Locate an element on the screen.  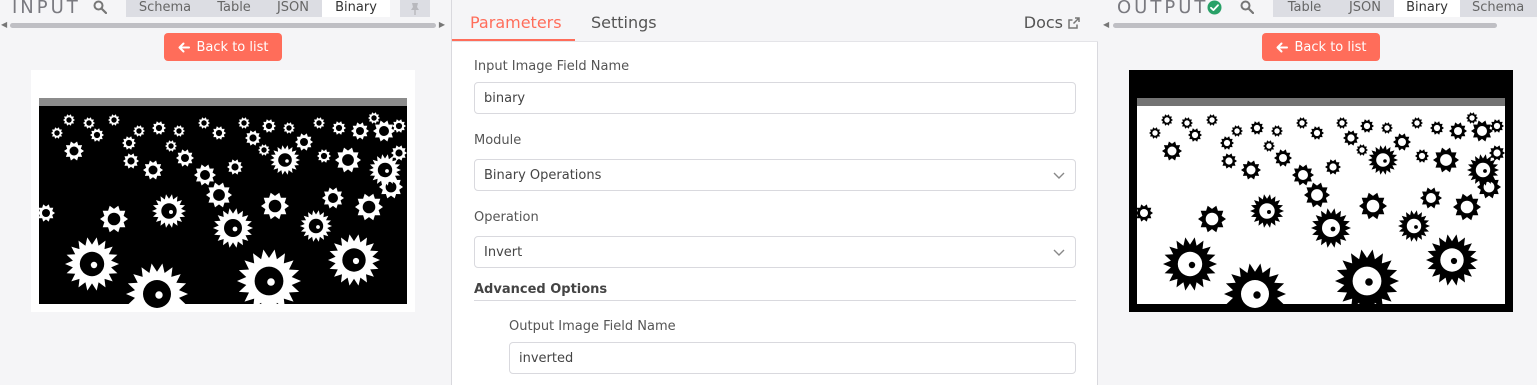
module-label: Module is located at coordinates (498, 140).